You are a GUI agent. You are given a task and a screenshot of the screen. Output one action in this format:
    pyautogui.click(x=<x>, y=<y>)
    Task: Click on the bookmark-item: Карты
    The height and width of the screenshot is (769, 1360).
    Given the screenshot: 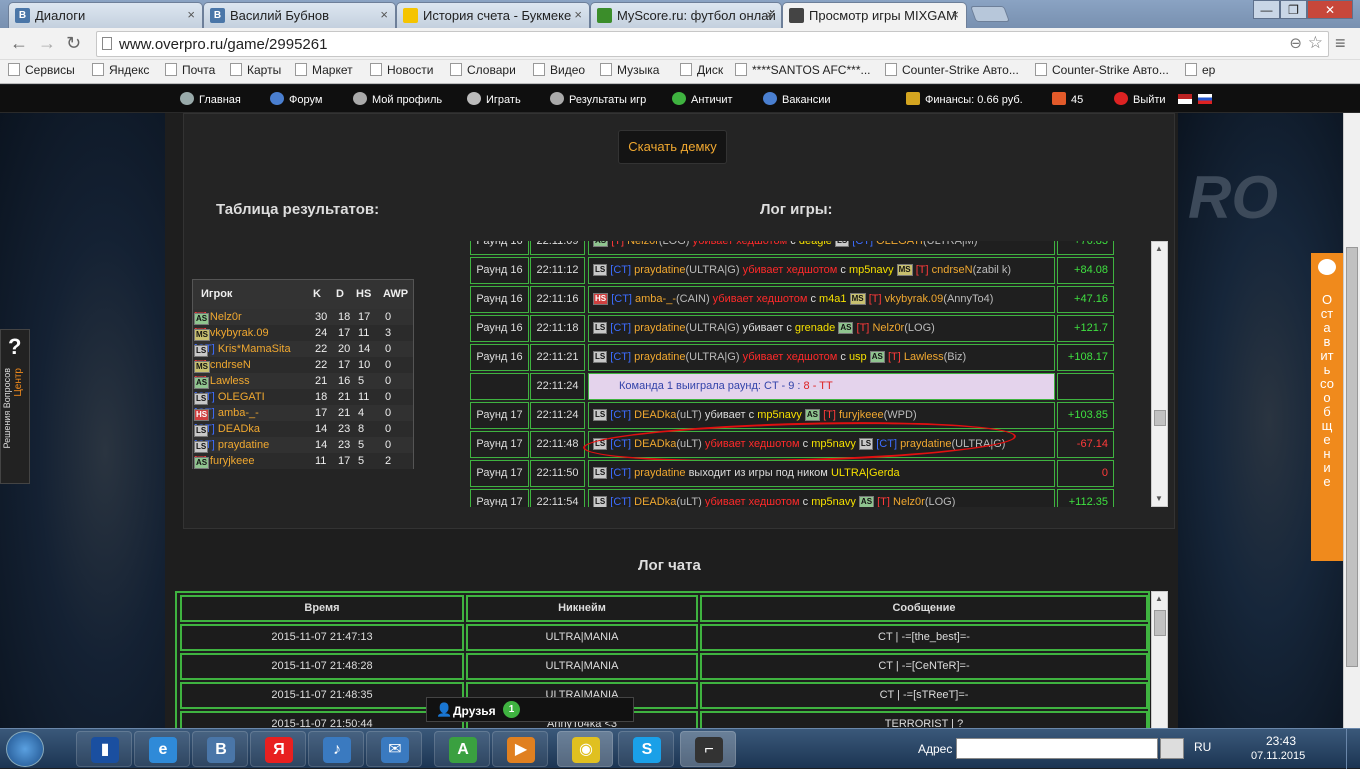 What is the action you would take?
    pyautogui.click(x=255, y=70)
    